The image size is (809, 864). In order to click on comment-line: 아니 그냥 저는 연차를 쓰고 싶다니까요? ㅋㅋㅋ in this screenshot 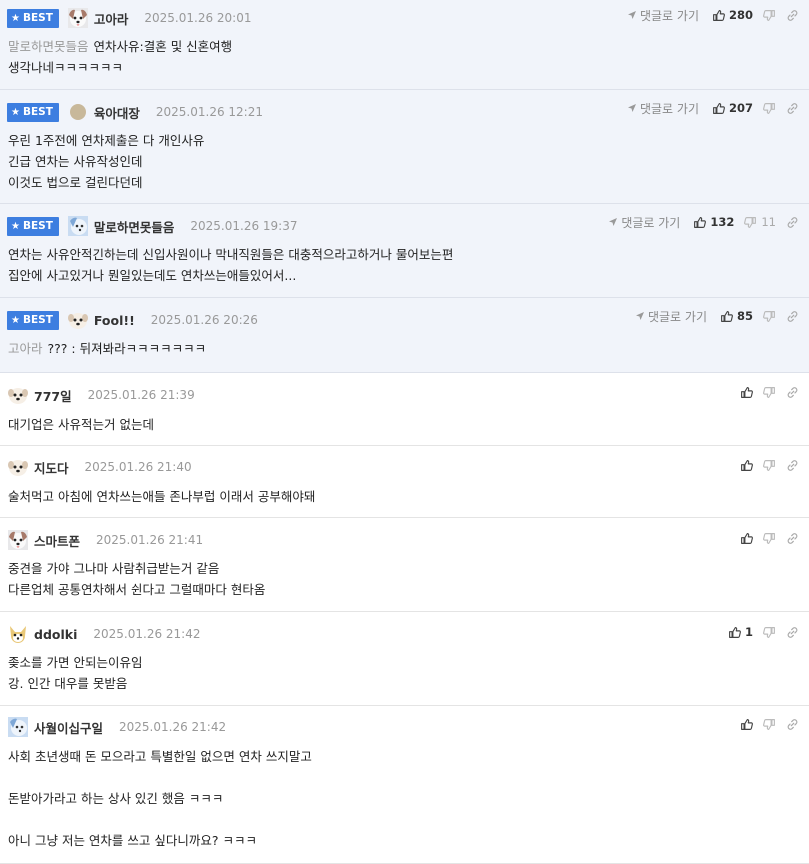, I will do `click(160, 840)`.